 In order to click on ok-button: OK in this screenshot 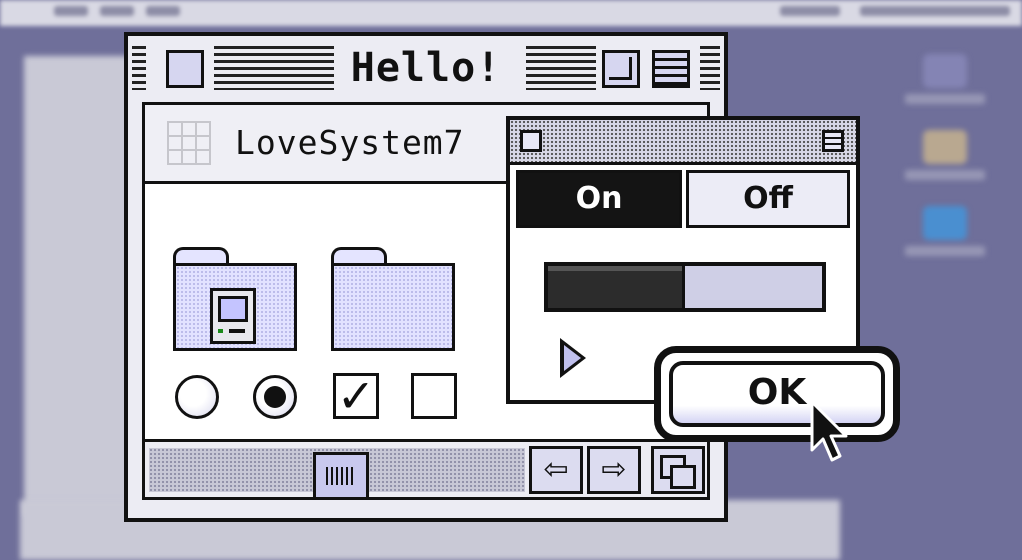, I will do `click(777, 394)`.